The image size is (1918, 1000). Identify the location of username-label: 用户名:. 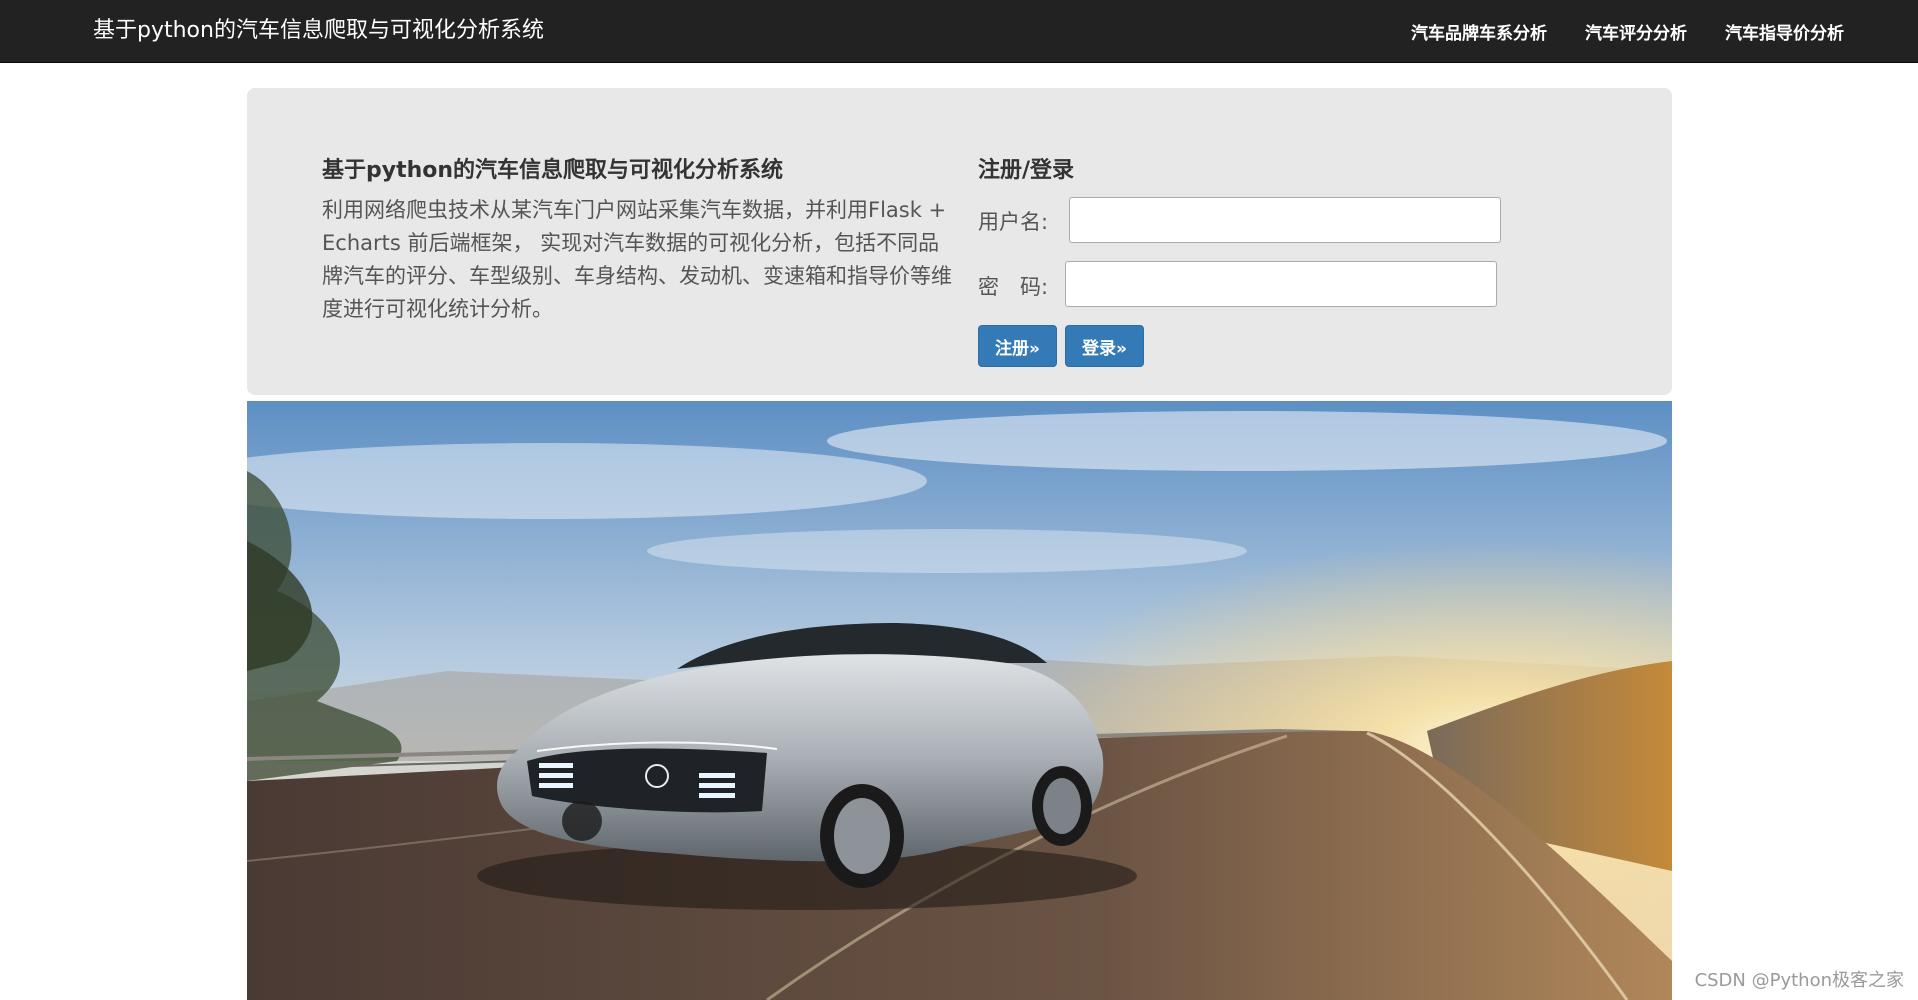
(1013, 222).